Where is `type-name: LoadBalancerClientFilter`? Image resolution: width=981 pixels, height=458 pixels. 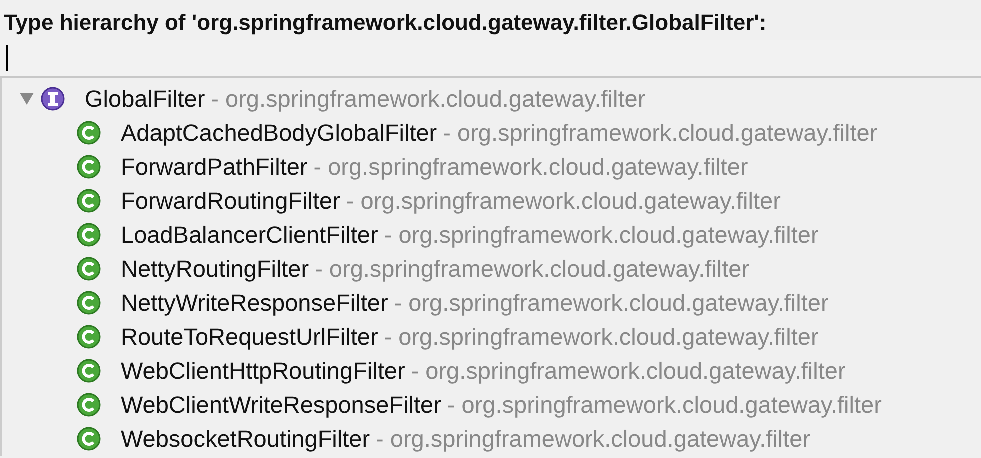
type-name: LoadBalancerClientFilter is located at coordinates (249, 235).